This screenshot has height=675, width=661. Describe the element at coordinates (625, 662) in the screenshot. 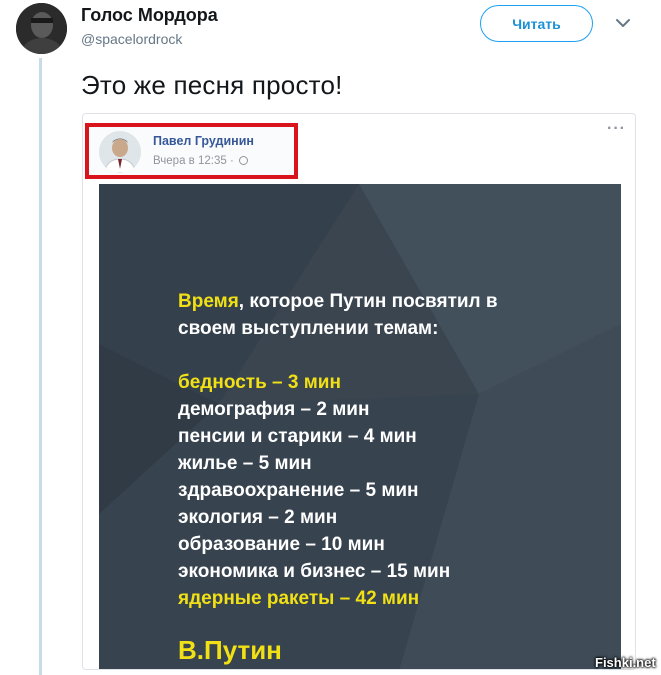

I see `watermark: Fishki.net` at that location.